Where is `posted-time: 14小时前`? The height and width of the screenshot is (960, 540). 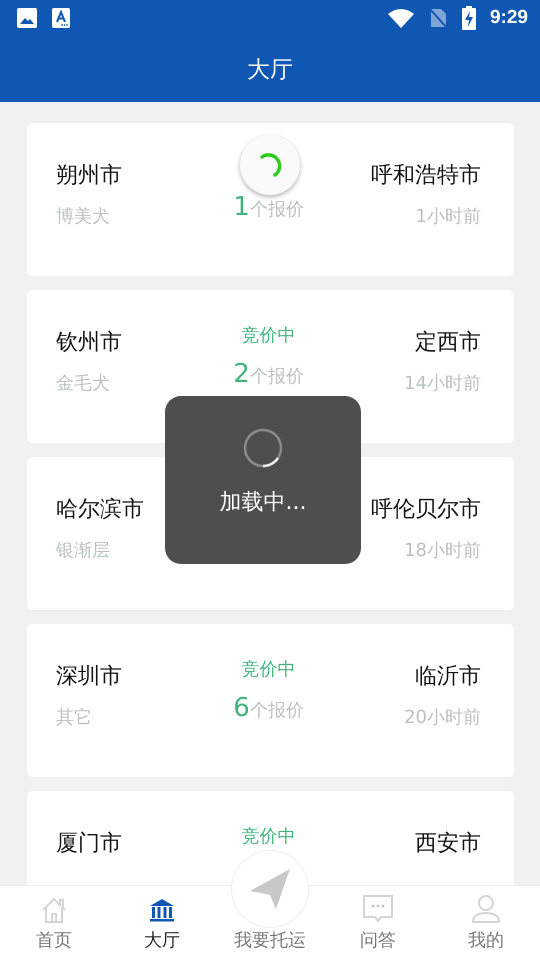 posted-time: 14小时前 is located at coordinates (443, 384).